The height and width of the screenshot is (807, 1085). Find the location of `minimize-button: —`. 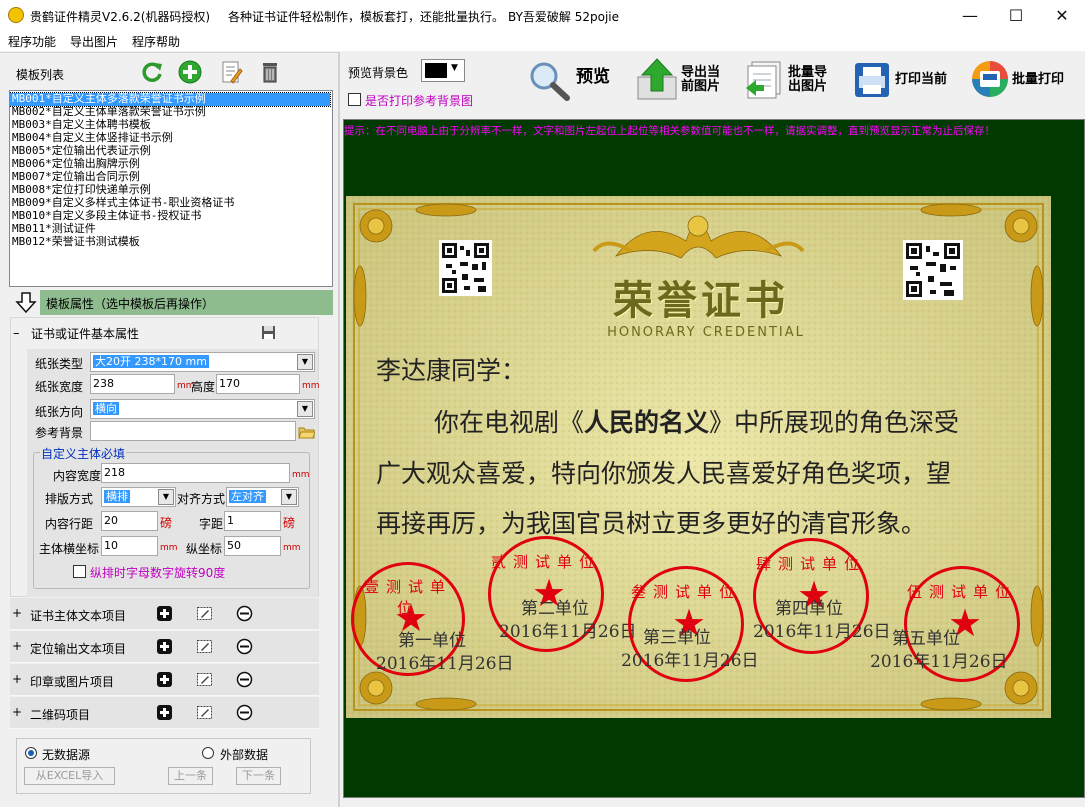

minimize-button: — is located at coordinates (970, 15).